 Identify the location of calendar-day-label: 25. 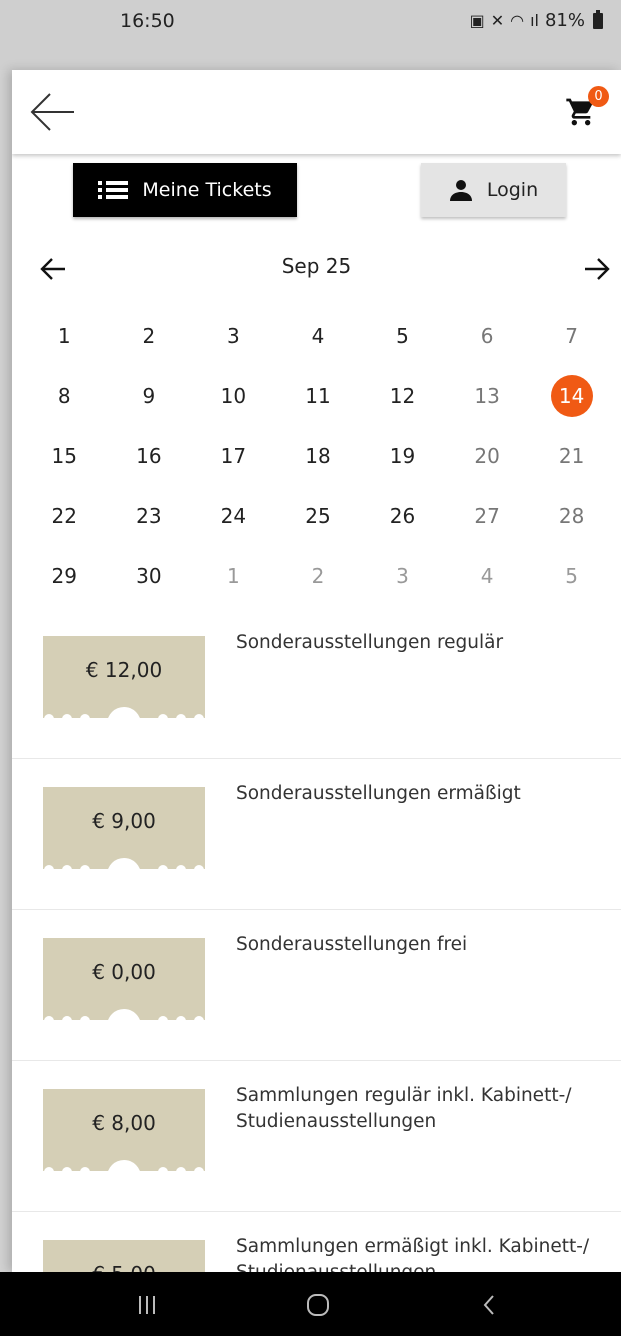
(318, 516).